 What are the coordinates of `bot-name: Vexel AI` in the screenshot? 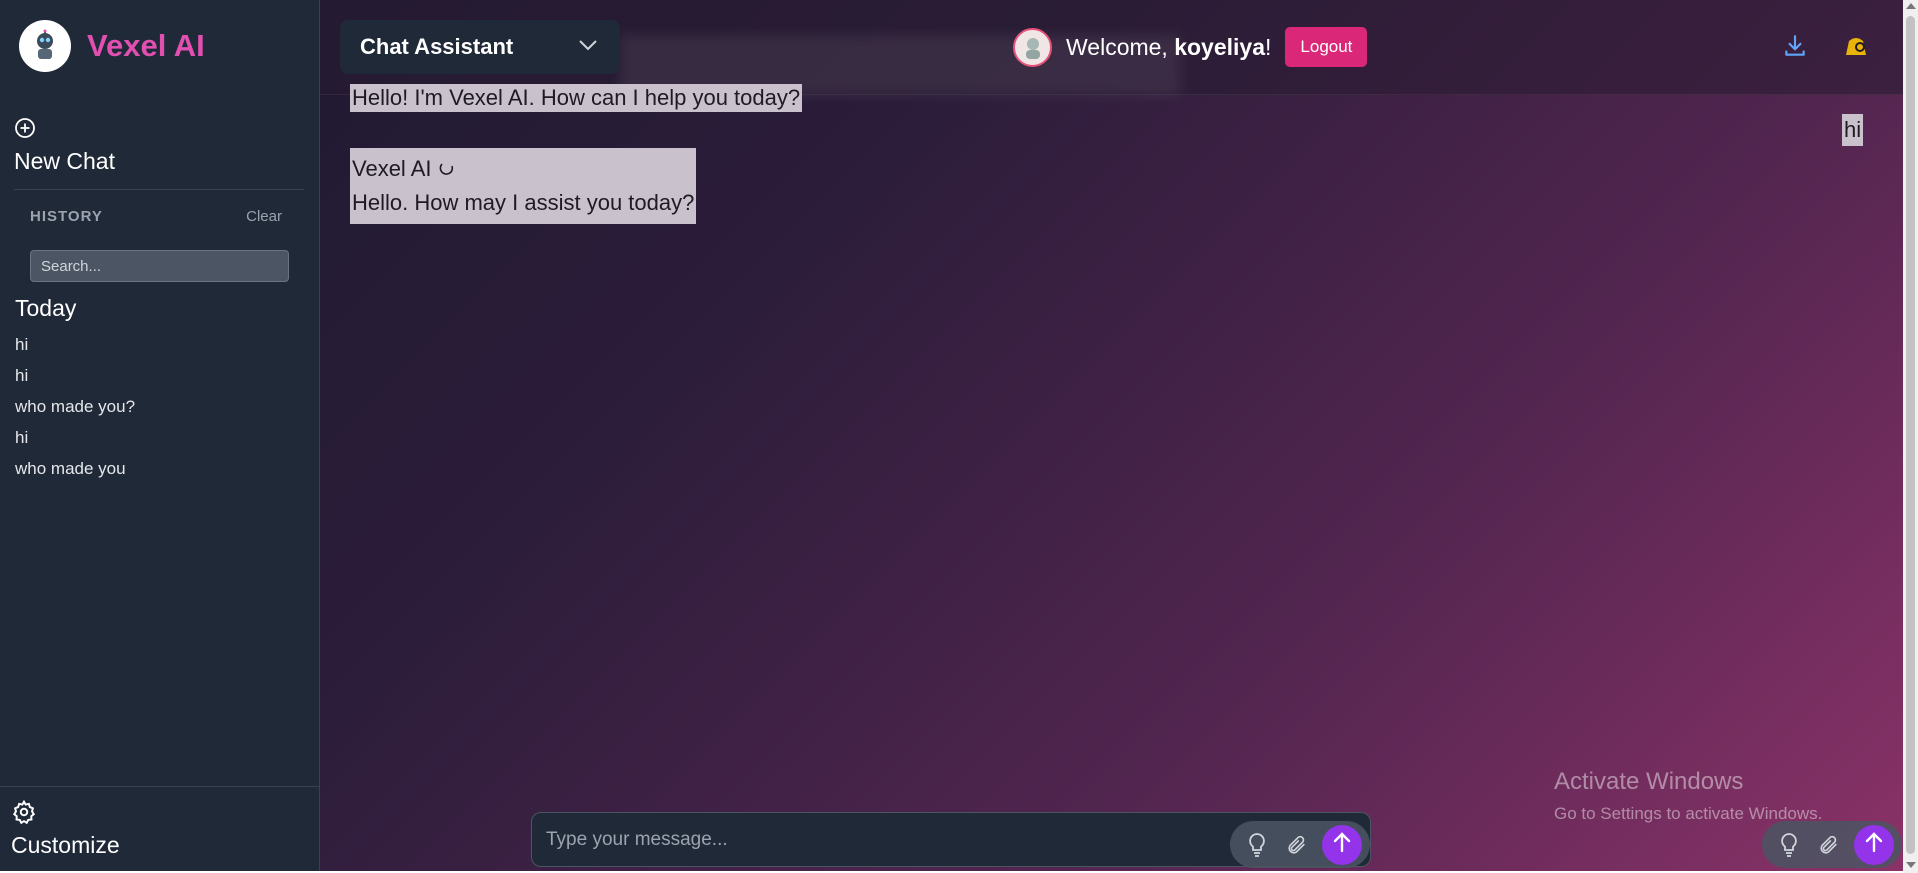 It's located at (392, 168).